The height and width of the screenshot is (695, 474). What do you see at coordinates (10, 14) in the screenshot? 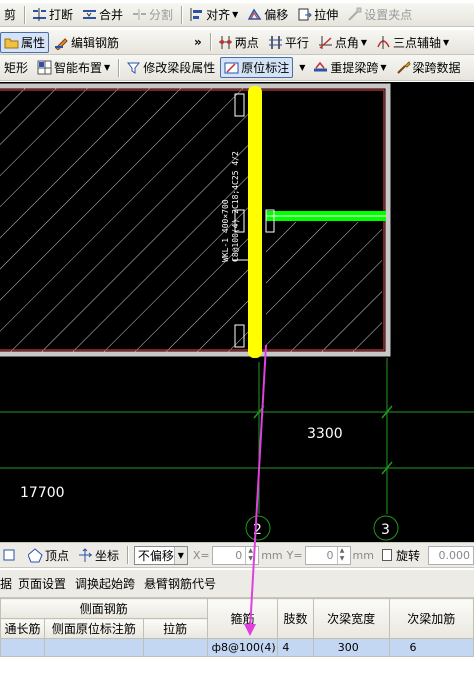
I see `cut-button: 剪` at bounding box center [10, 14].